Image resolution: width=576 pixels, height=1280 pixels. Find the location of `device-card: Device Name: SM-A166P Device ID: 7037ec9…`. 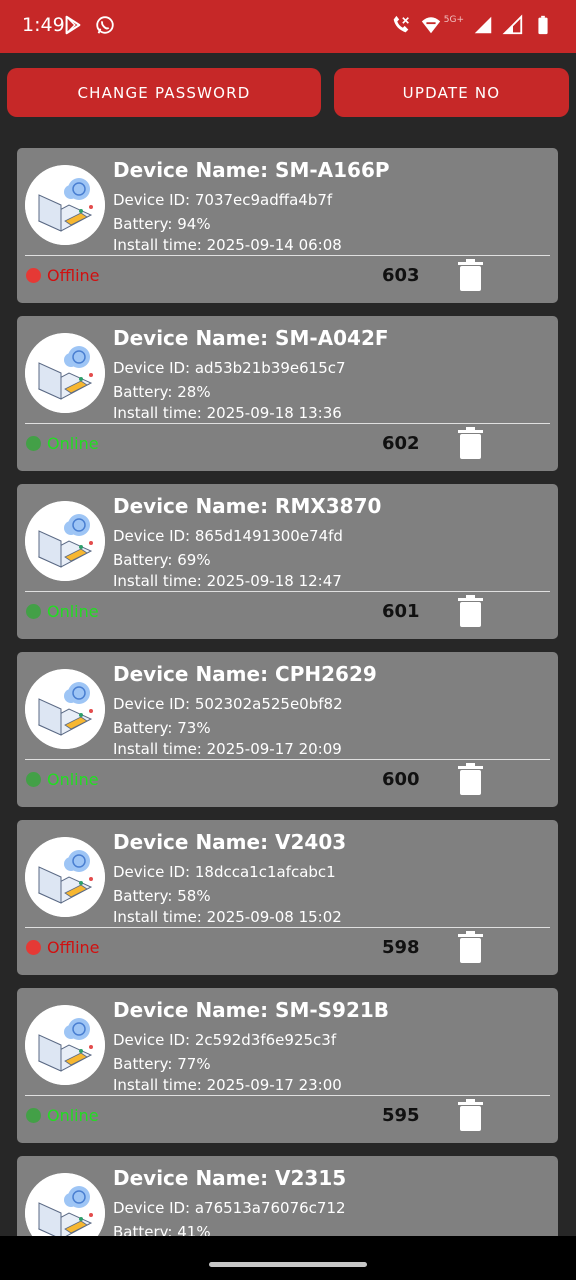

device-card: Device Name: SM-A166P Device ID: 7037ec9… is located at coordinates (287, 225).